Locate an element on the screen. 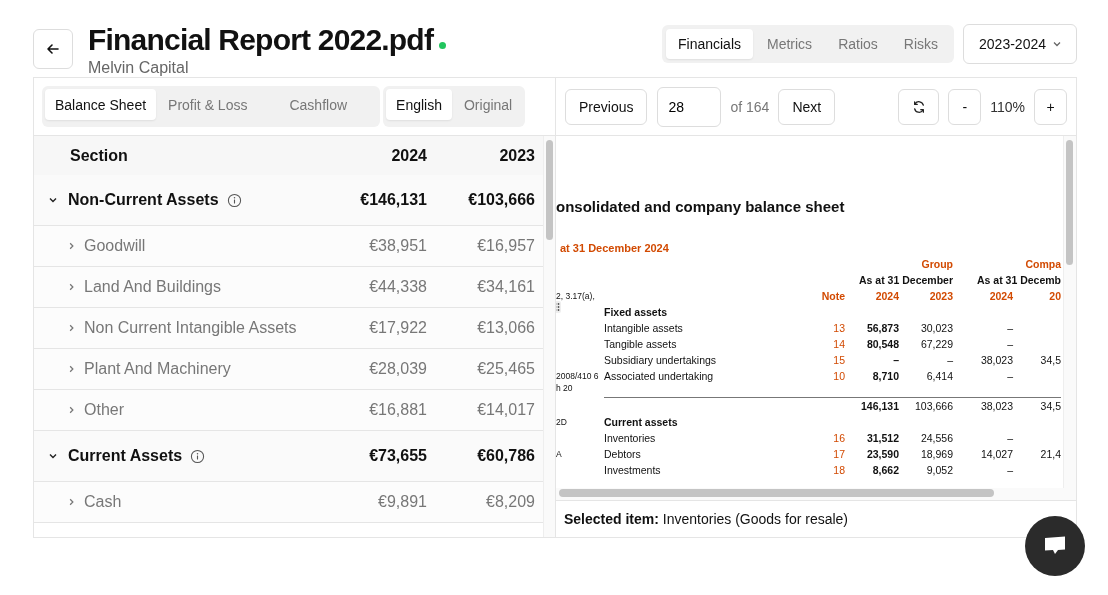  amount: €14,017 is located at coordinates (505, 410).